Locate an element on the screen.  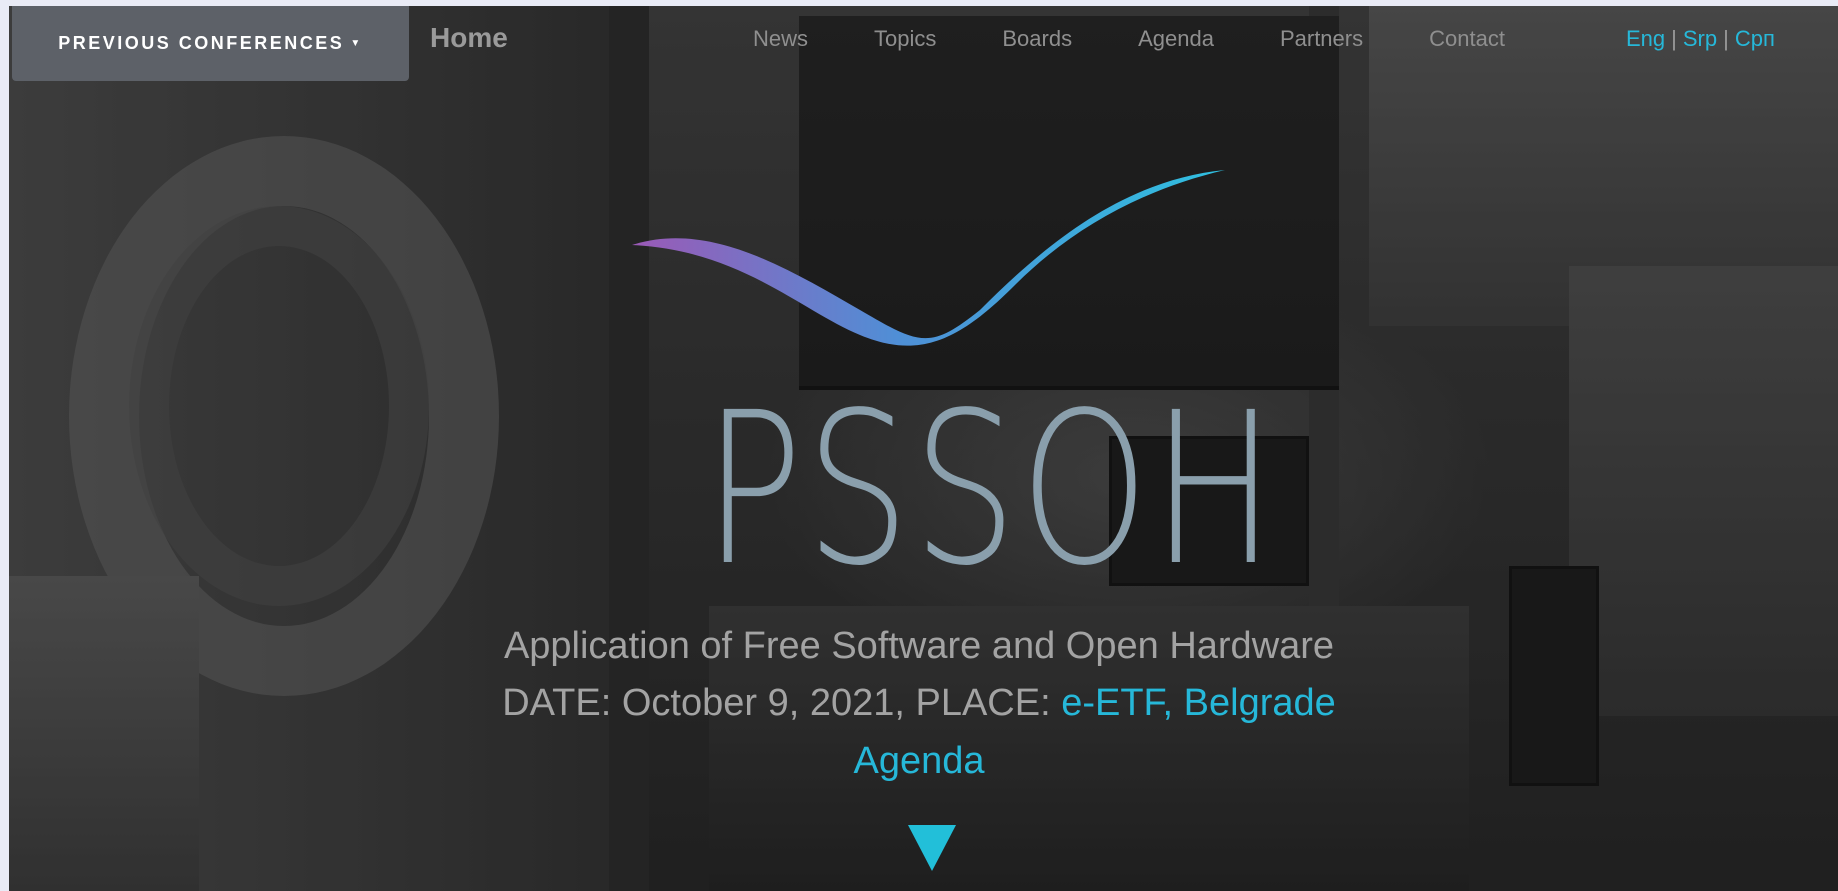
place-link: e-ETF, Belgrade is located at coordinates (1198, 703).